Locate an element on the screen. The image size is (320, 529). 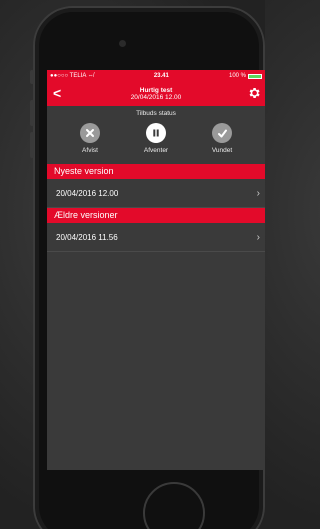
nav-bar: < Hurtig test 20/04/2016 12.00 is located at coordinates (156, 94).